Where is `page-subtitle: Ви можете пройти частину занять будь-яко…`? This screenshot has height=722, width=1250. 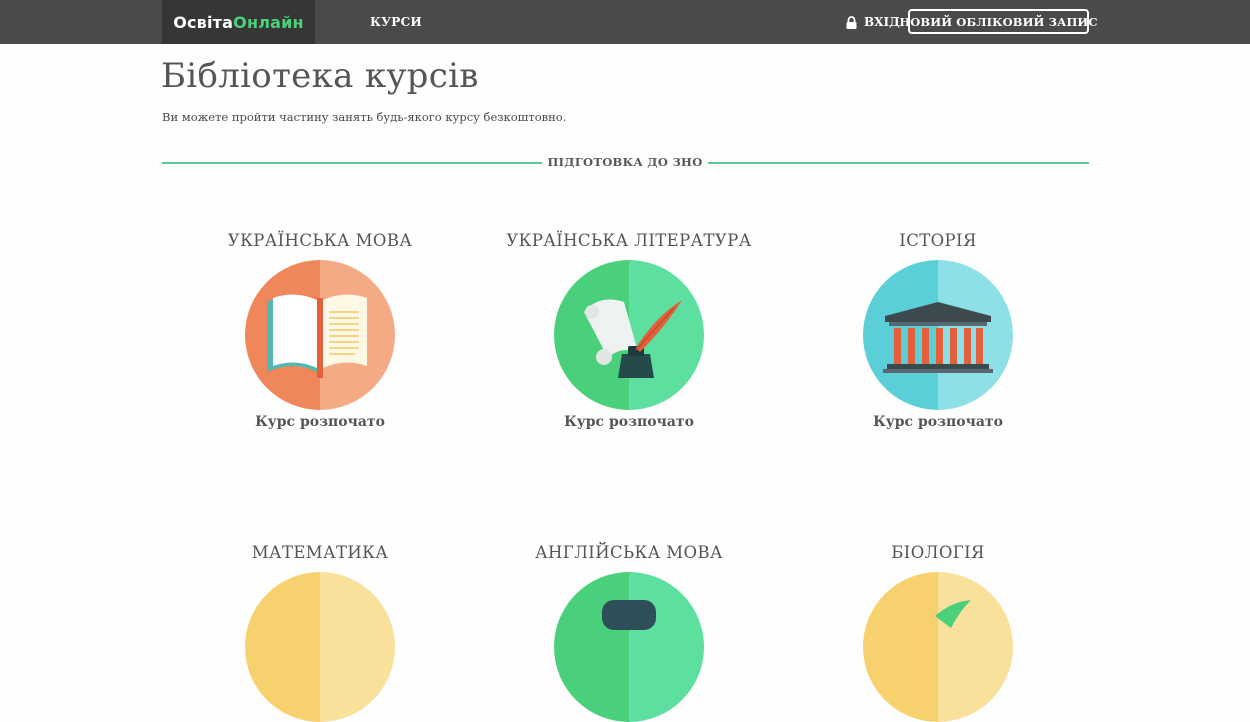
page-subtitle: Ви можете пройти частину занять будь-яко… is located at coordinates (364, 117).